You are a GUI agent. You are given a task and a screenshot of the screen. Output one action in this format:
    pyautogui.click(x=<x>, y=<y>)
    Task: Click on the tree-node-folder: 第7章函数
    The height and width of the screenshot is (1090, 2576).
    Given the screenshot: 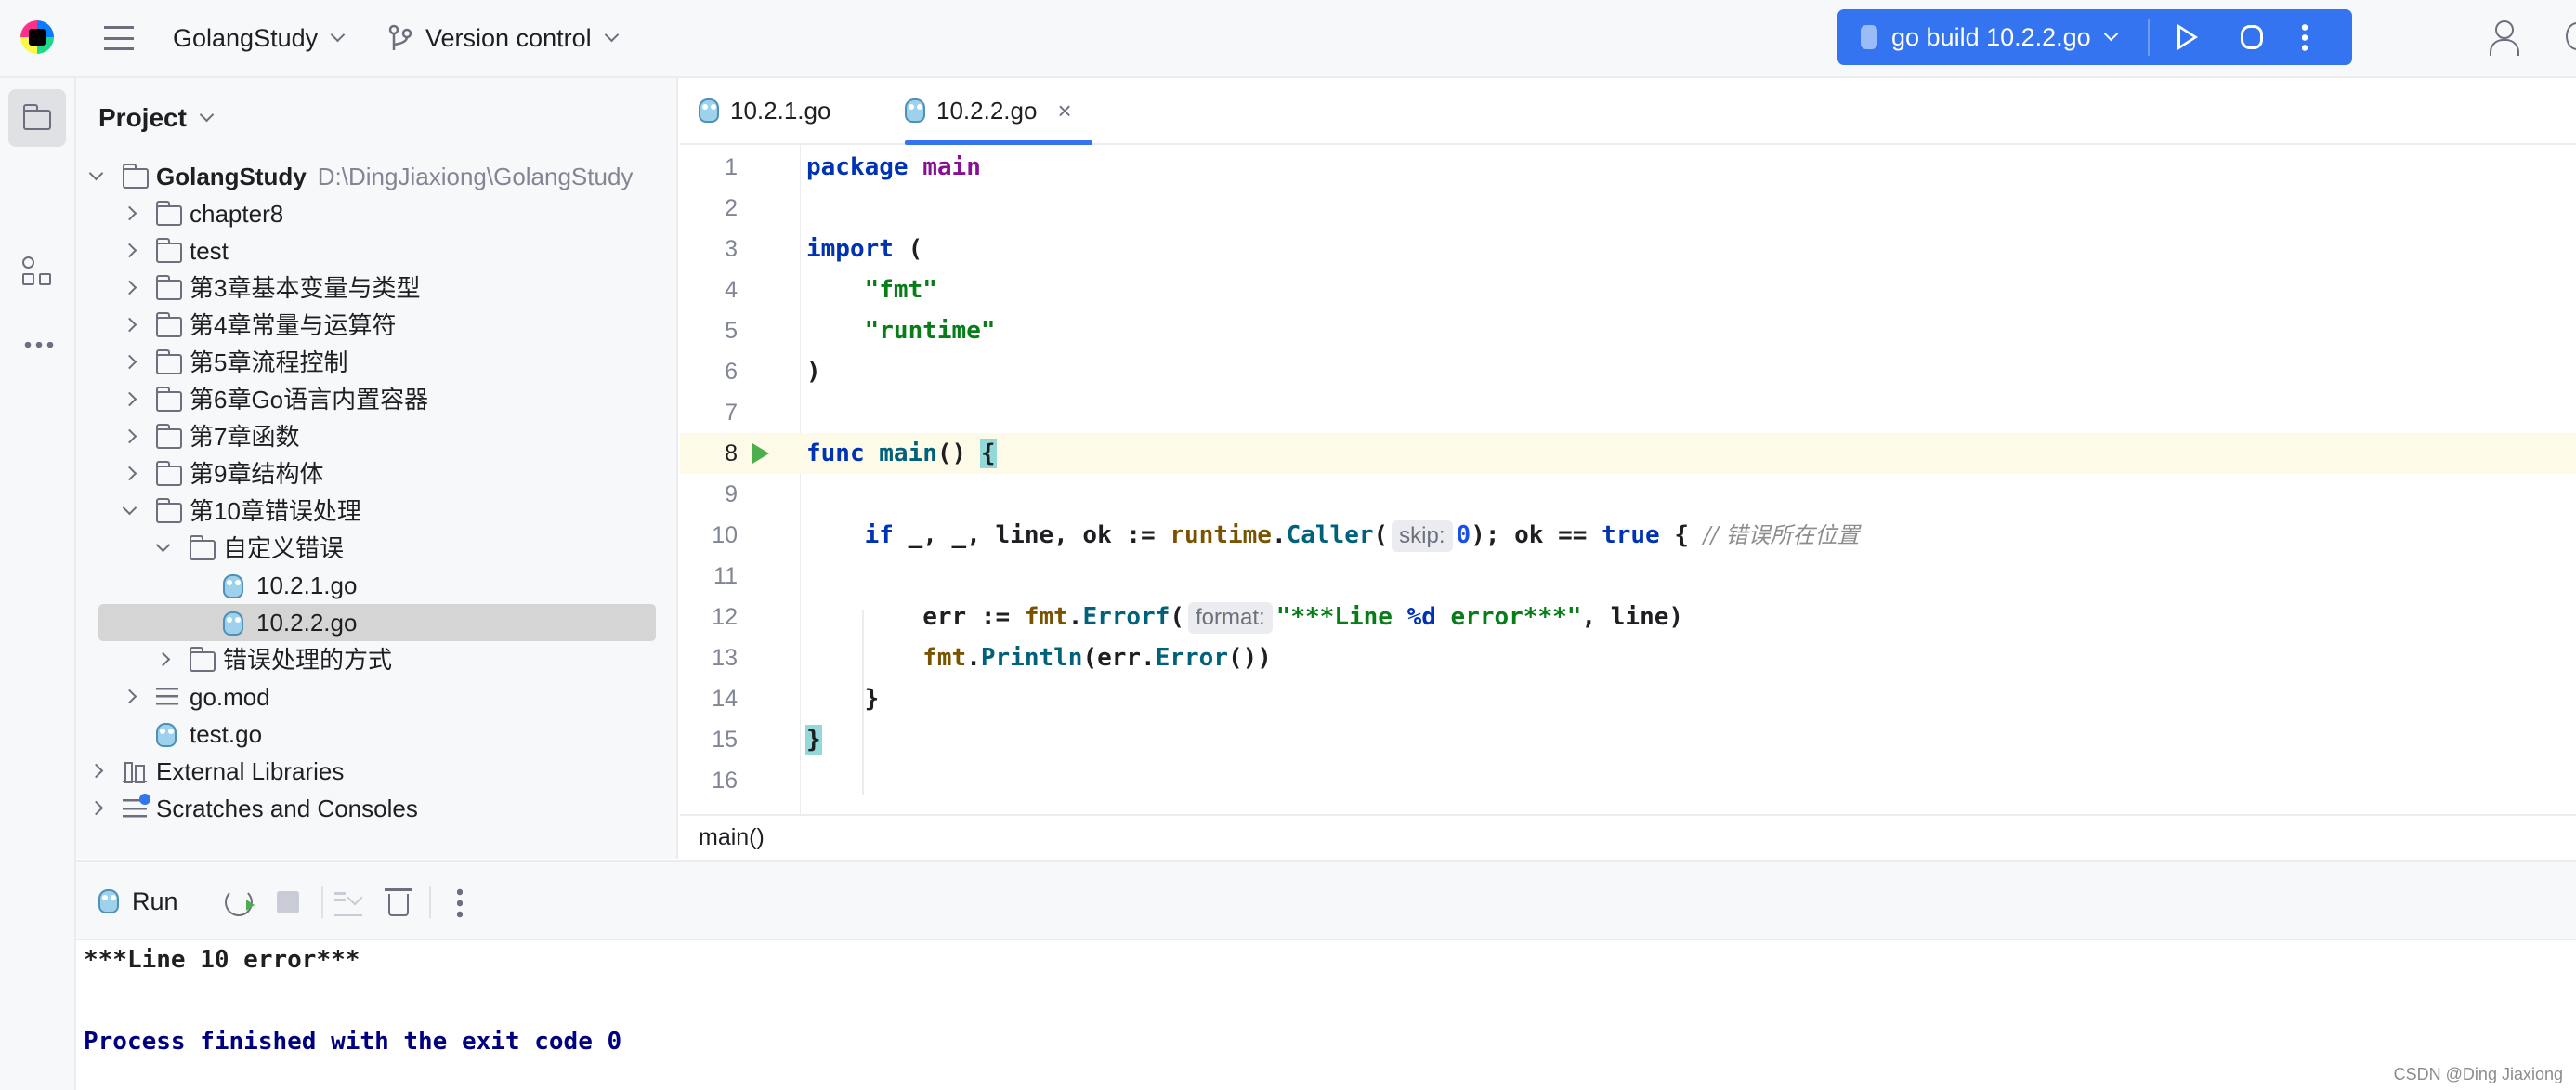 What is the action you would take?
    pyautogui.click(x=376, y=436)
    